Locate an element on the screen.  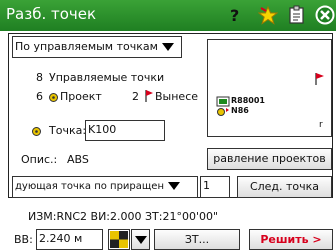
close-icon is located at coordinates (325, 15).